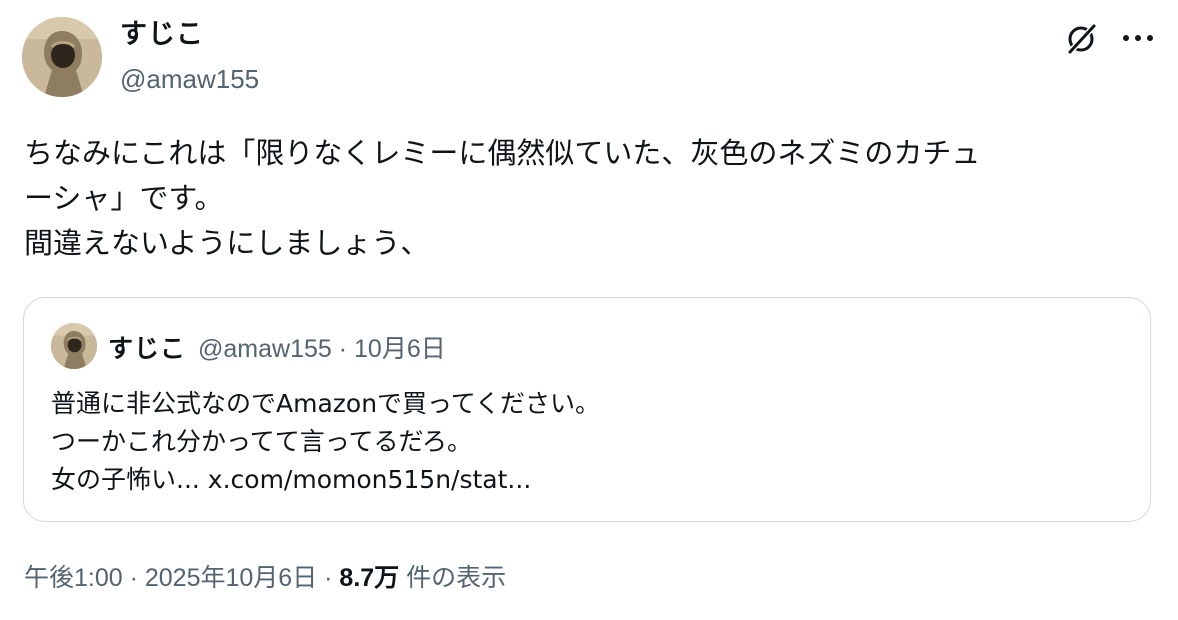 The width and height of the screenshot is (1178, 620). I want to click on timestamp: 午後1:00 · 2025年10月6日 ·, so click(181, 578).